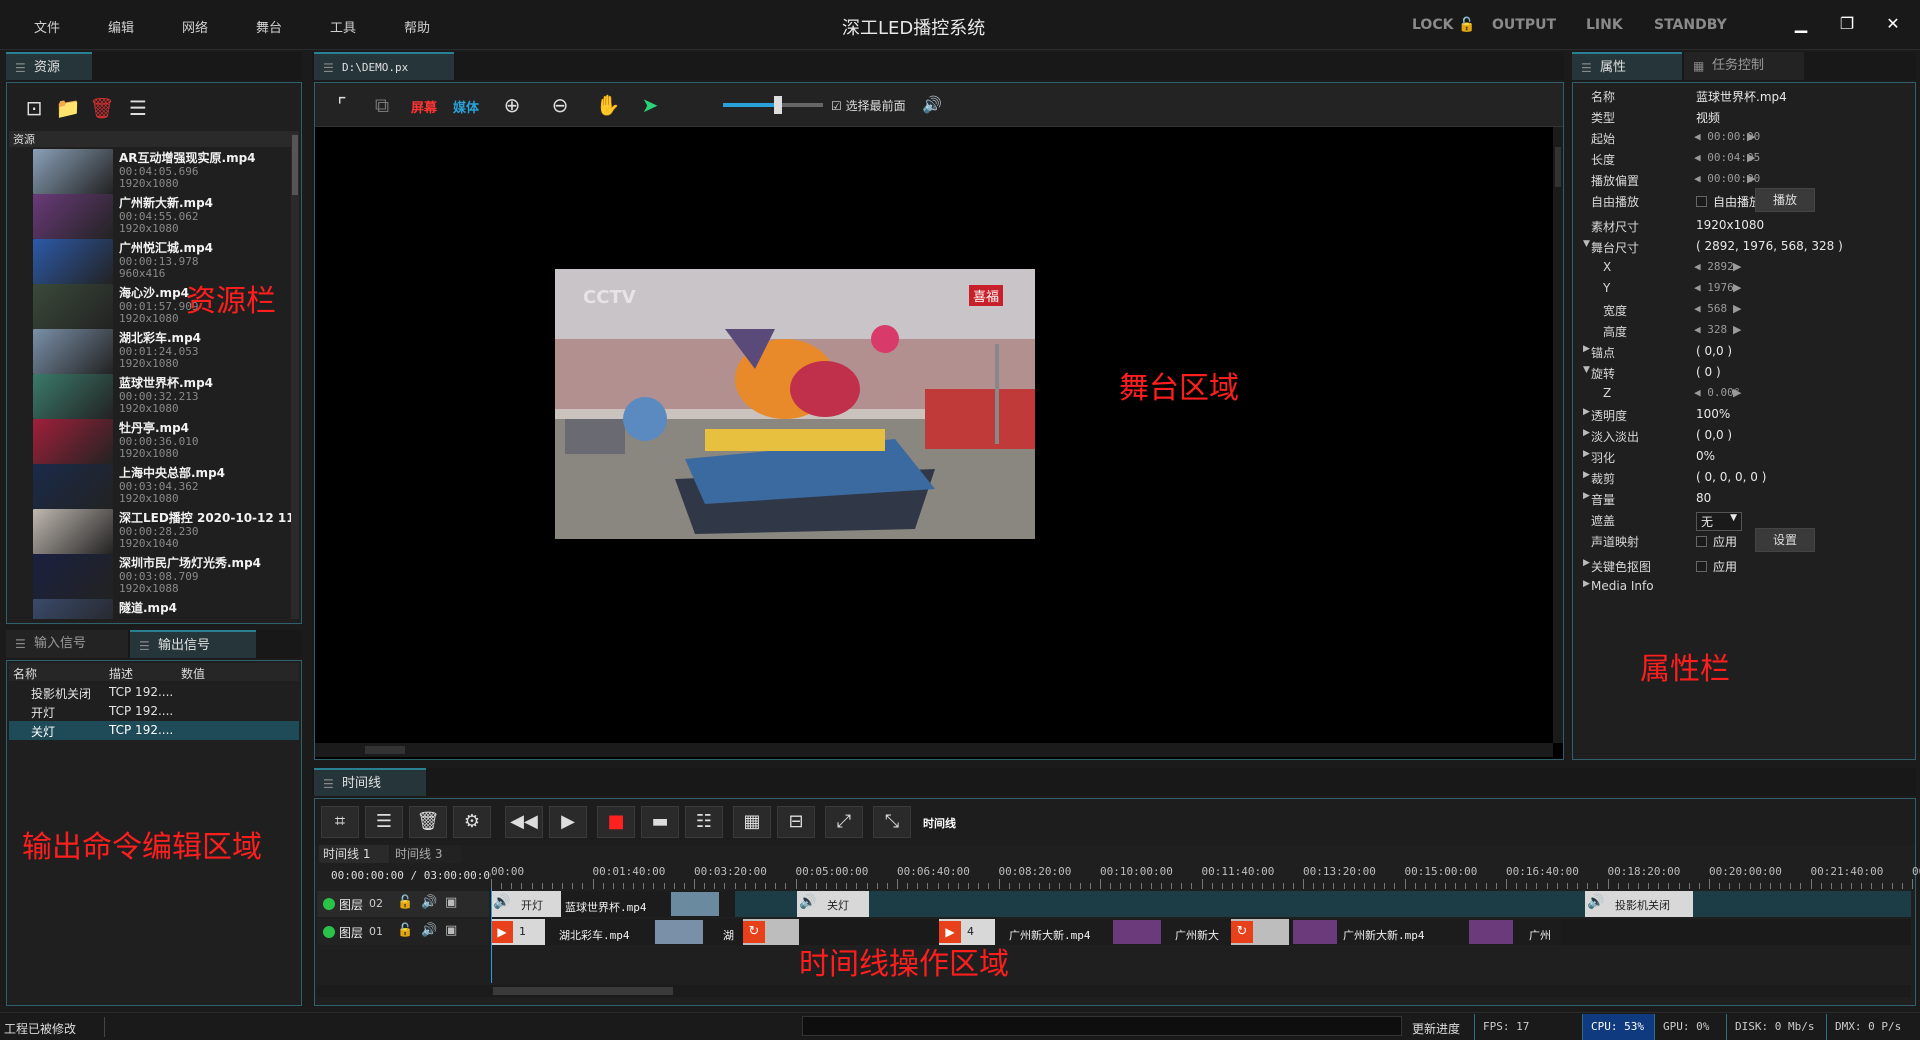 This screenshot has width=1920, height=1040. Describe the element at coordinates (162, 441) in the screenshot. I see `list-item: 牡丹亭.mp4 00:00:36.010 1920x1080` at that location.